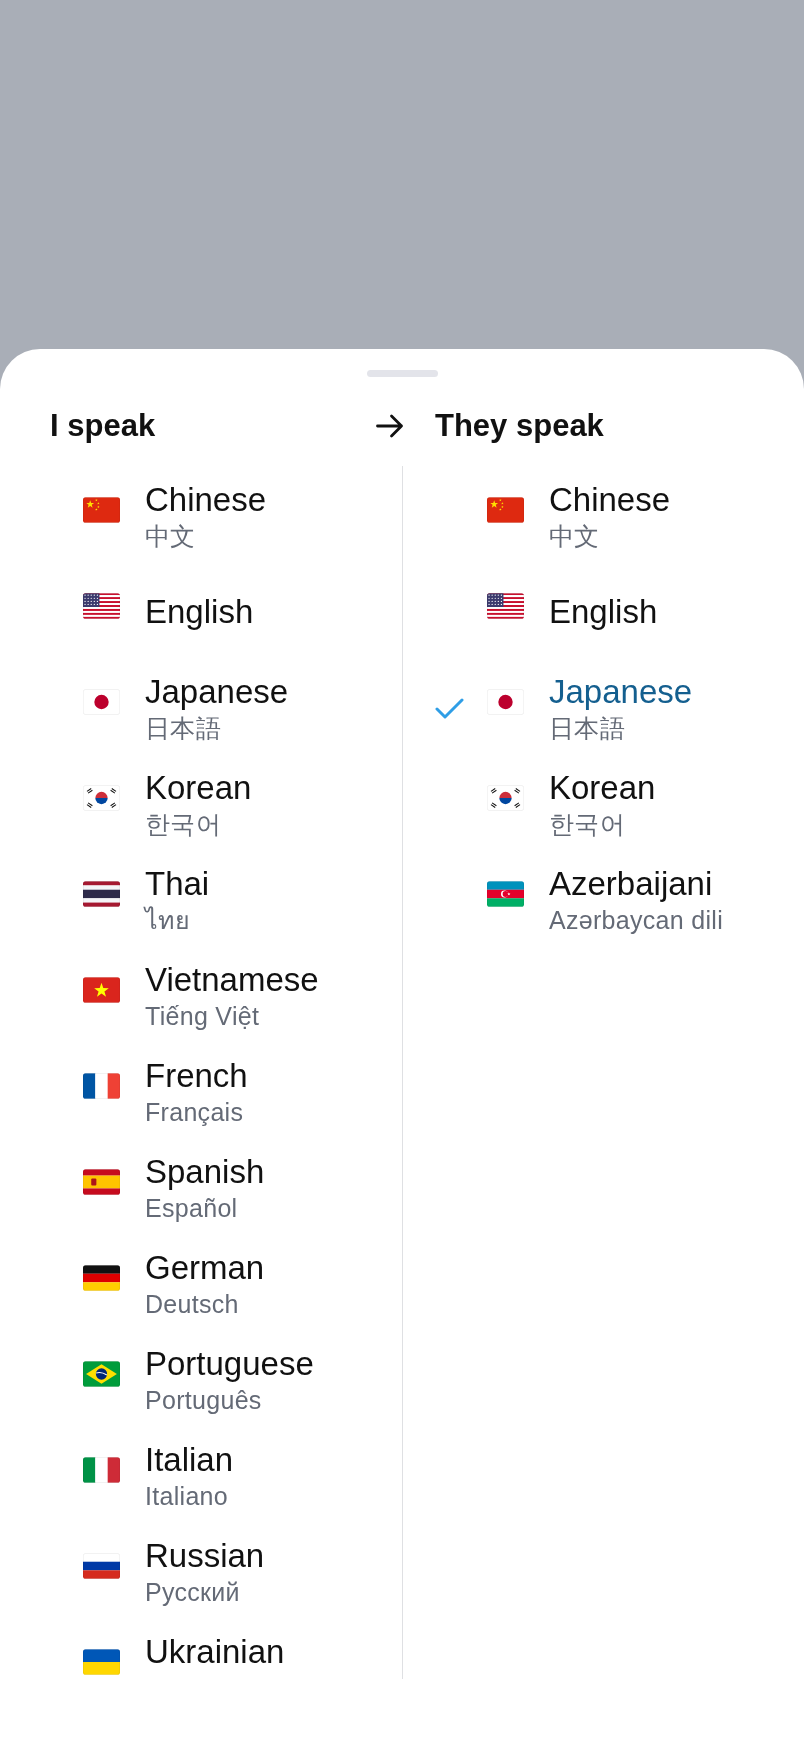 This screenshot has height=1748, width=804. What do you see at coordinates (216, 1092) in the screenshot?
I see `language-option: French Français` at bounding box center [216, 1092].